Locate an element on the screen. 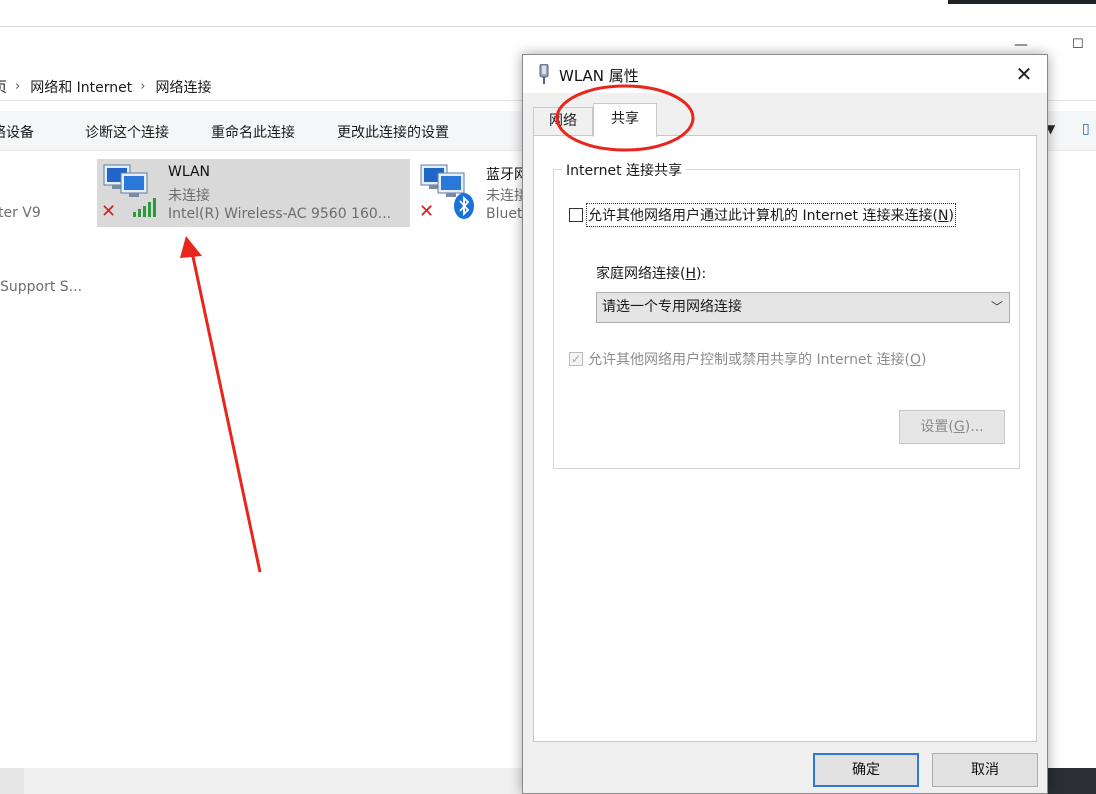  tab-sharing: 共享 is located at coordinates (625, 120).